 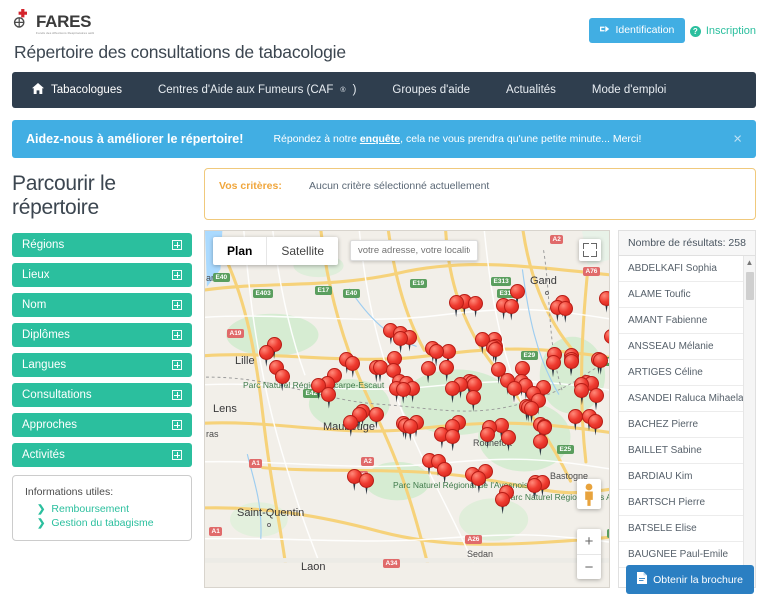 I want to click on info-link-gestion-tabagisme: ❯ Gestion du tabagisme, so click(x=102, y=523).